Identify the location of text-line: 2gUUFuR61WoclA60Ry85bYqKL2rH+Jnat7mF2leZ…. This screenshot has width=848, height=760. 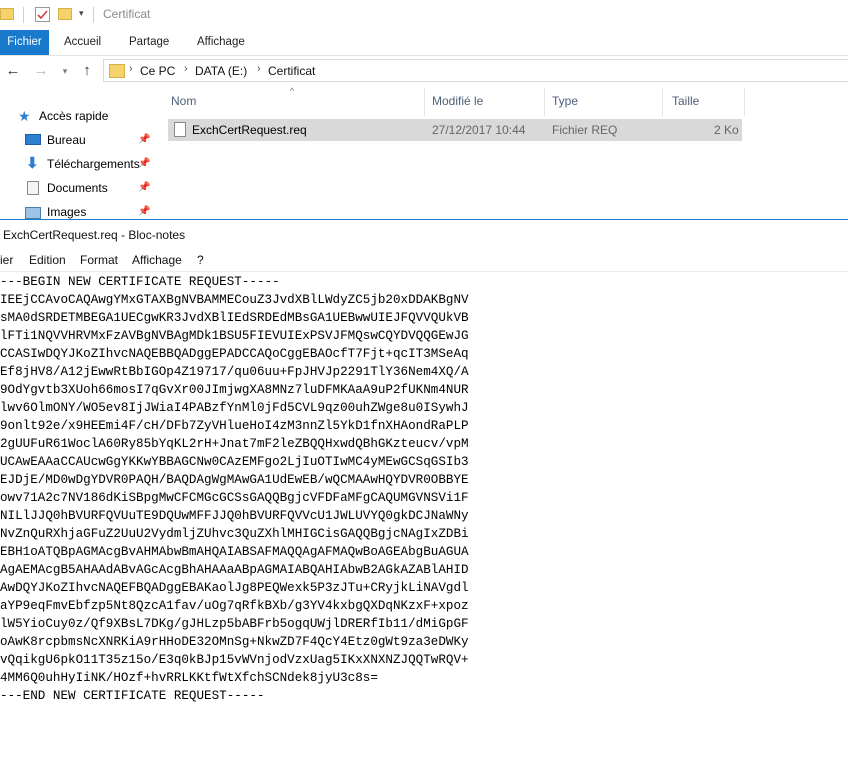
(234, 444).